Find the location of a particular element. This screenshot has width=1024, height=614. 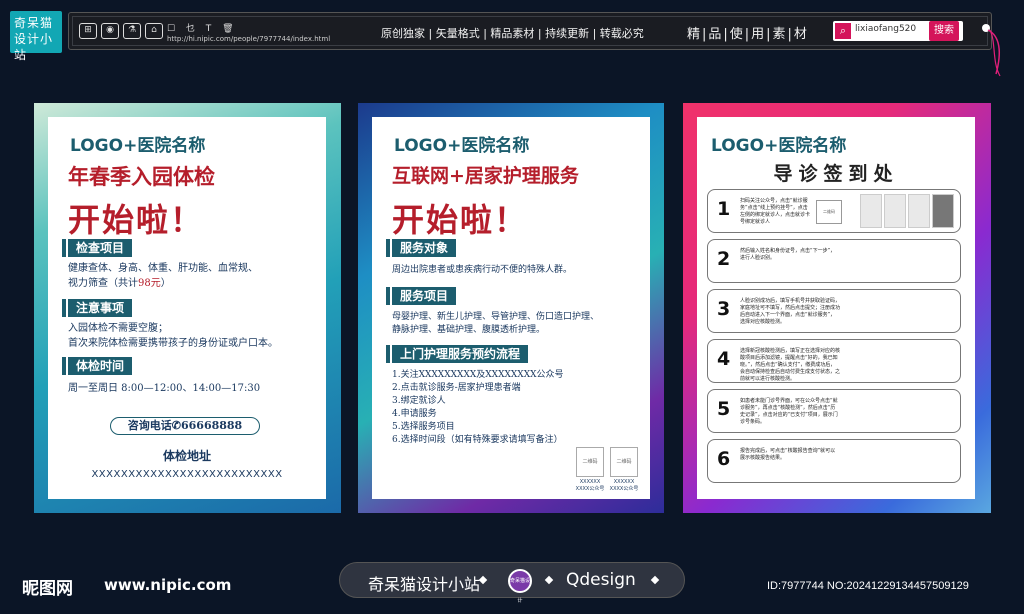

brand-logo: 奇呆猫 设计小站 is located at coordinates (36, 36).